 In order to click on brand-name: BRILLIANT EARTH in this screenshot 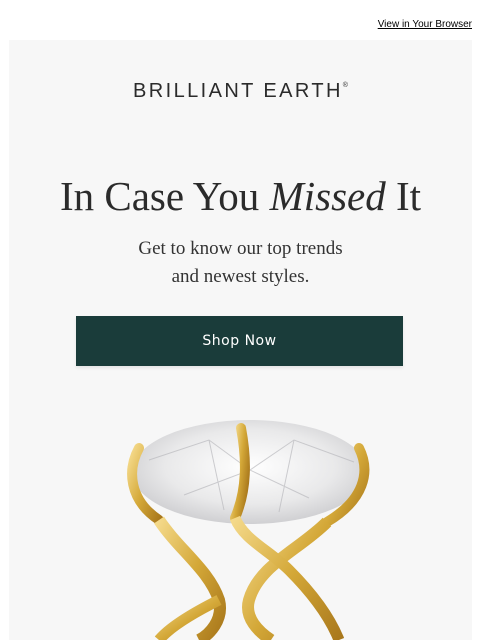, I will do `click(238, 91)`.